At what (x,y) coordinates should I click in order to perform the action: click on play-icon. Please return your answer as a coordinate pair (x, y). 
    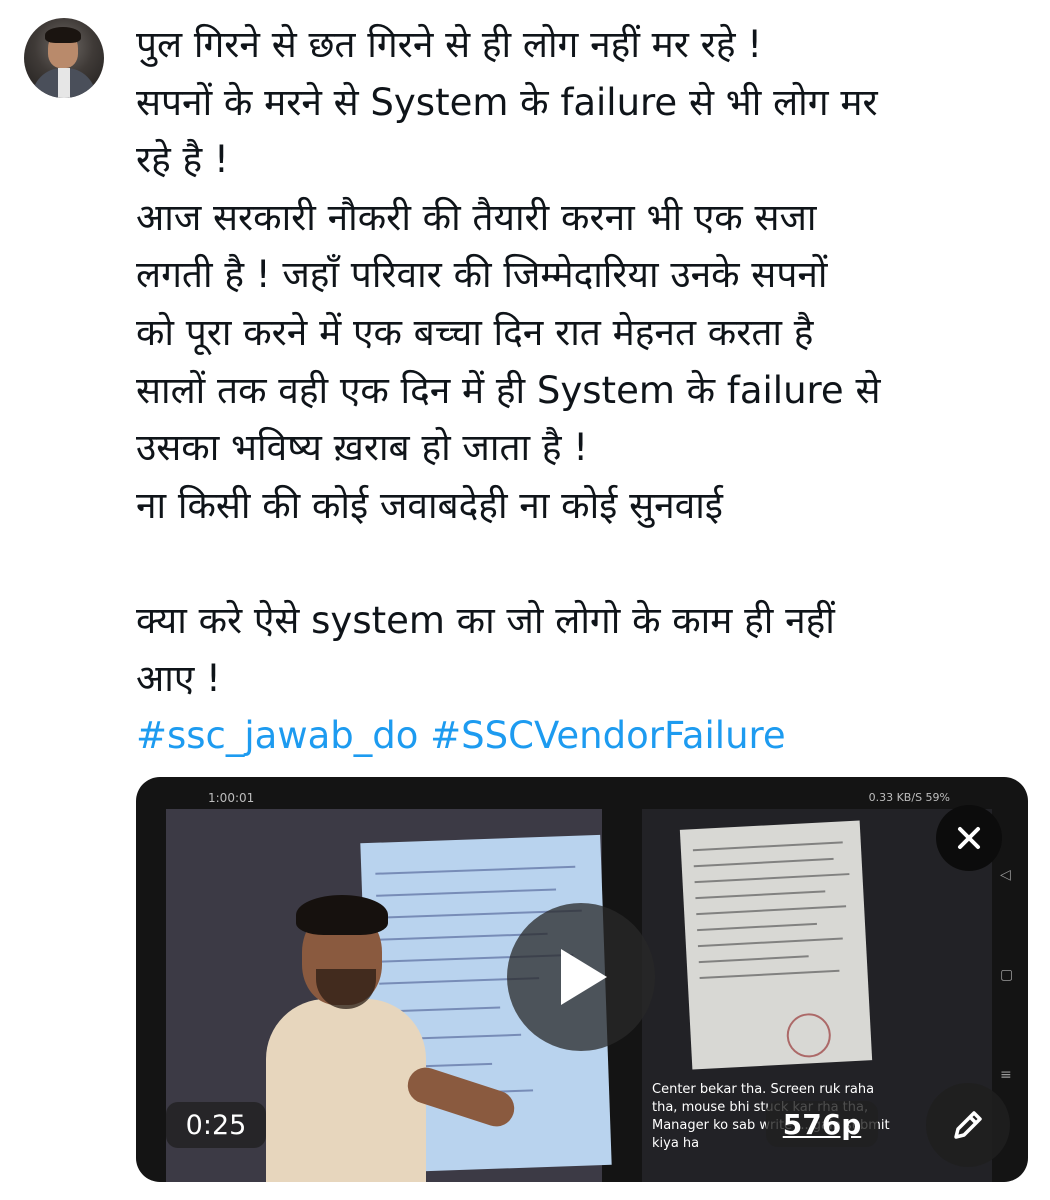
    Looking at the image, I should click on (584, 977).